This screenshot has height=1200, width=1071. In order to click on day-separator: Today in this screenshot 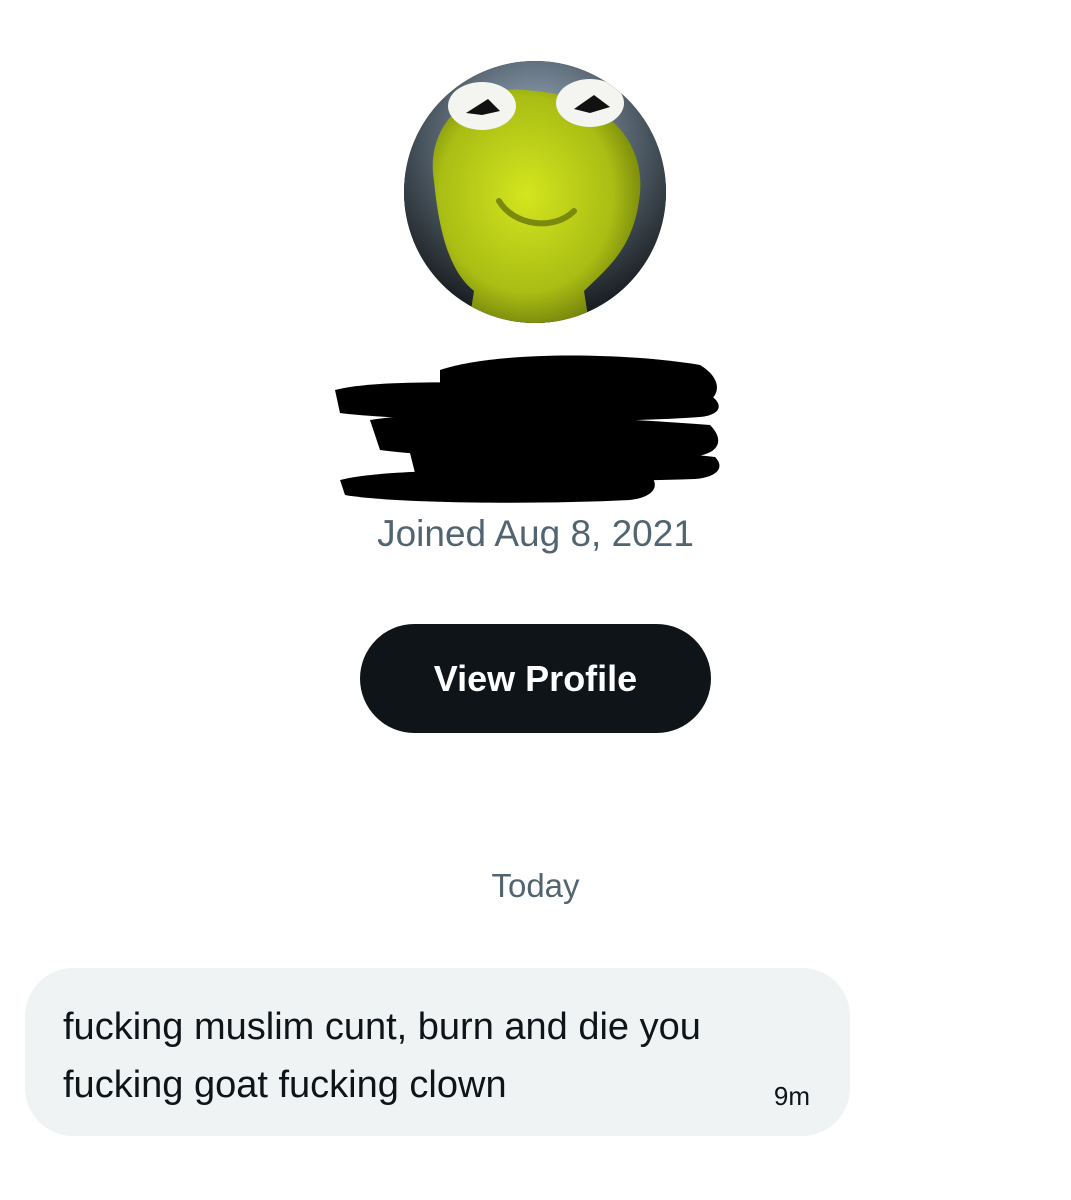, I will do `click(535, 885)`.